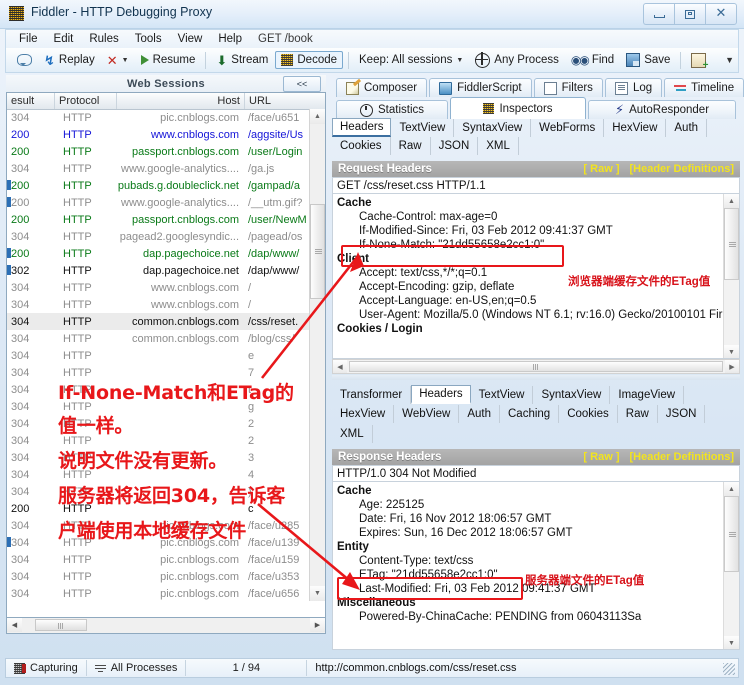 The width and height of the screenshot is (744, 685). Describe the element at coordinates (498, 146) in the screenshot. I see `request-subtab-xml: XML` at that location.